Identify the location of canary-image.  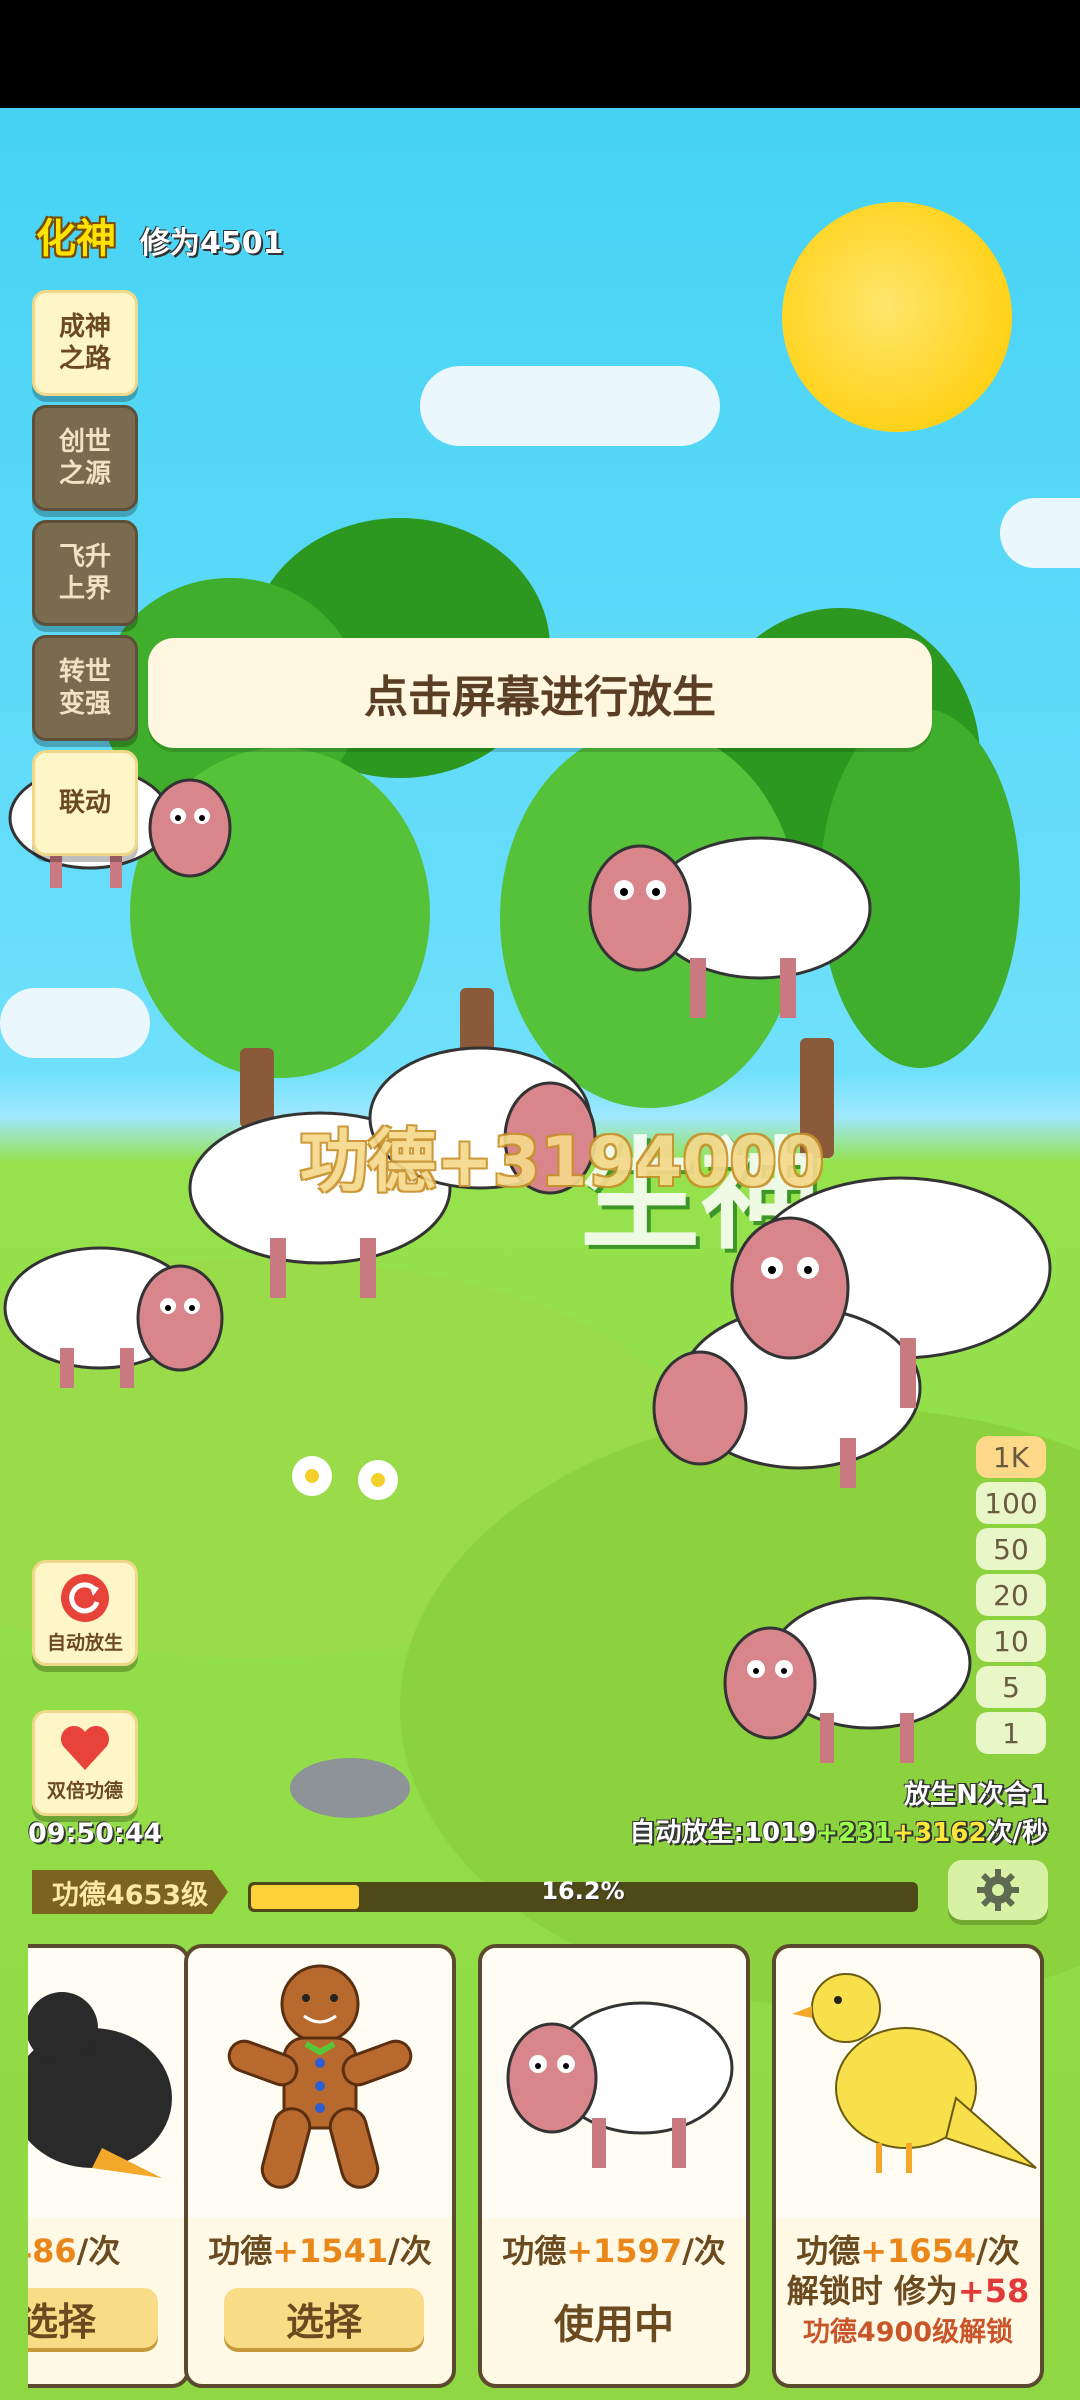
(908, 2083).